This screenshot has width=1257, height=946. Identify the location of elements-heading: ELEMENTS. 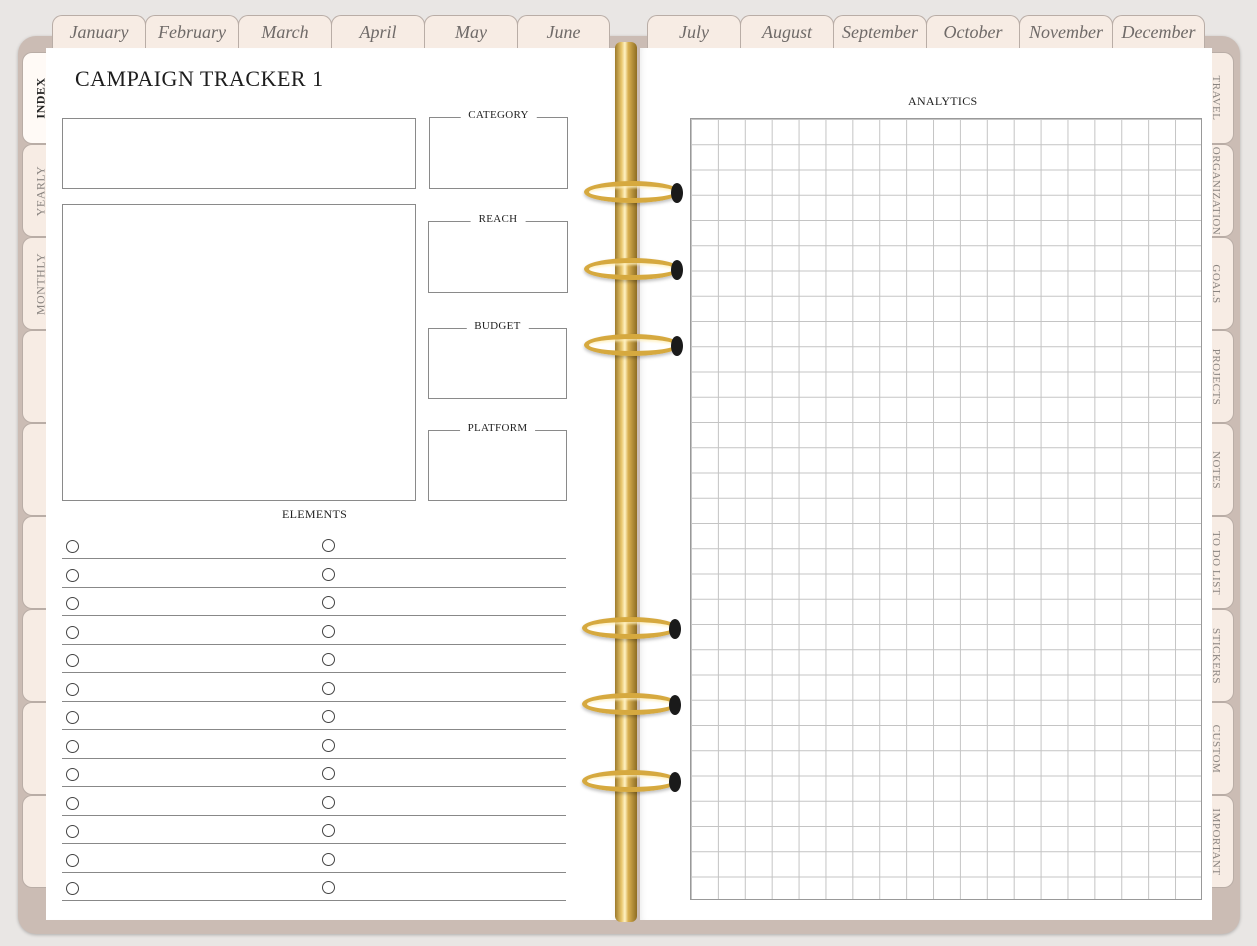
(315, 514).